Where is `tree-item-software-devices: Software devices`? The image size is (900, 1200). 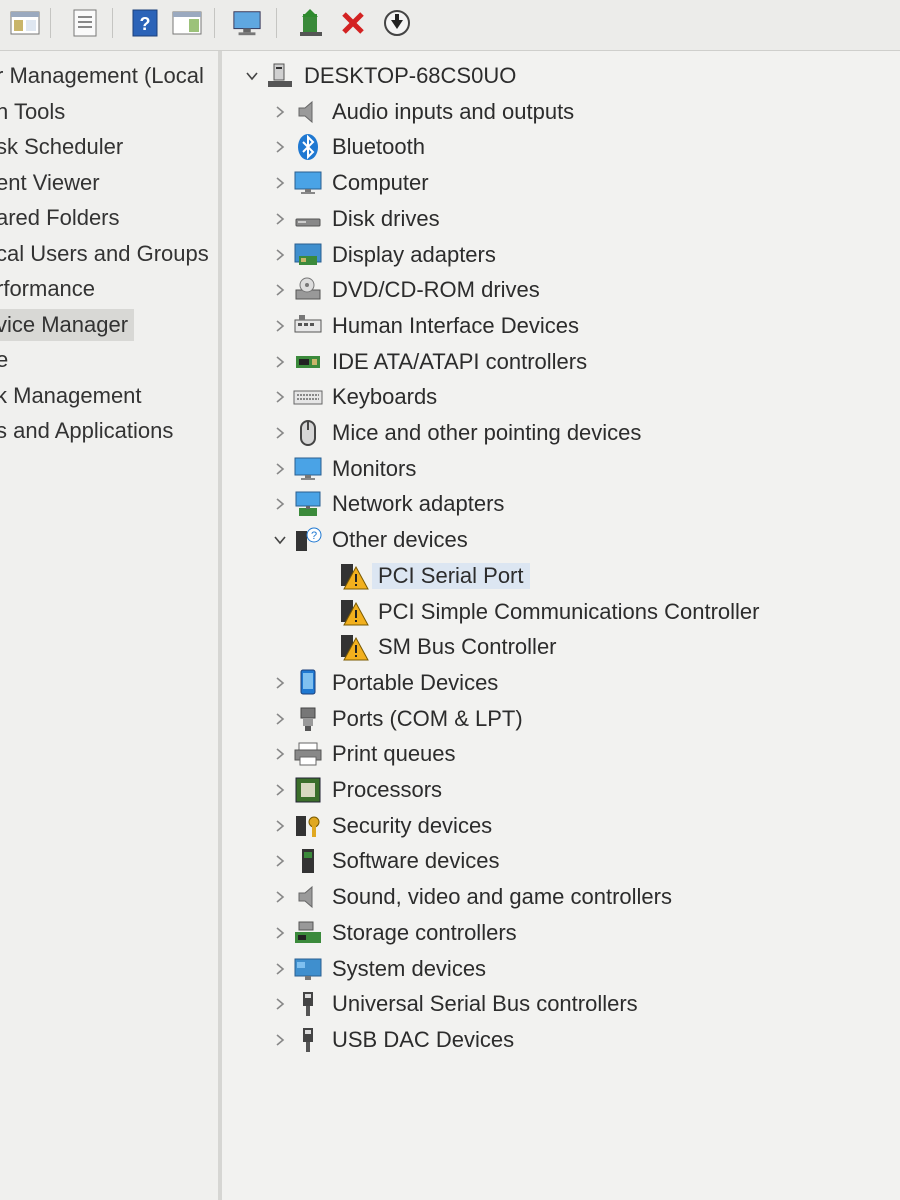
tree-item-software-devices: Software devices is located at coordinates (384, 861).